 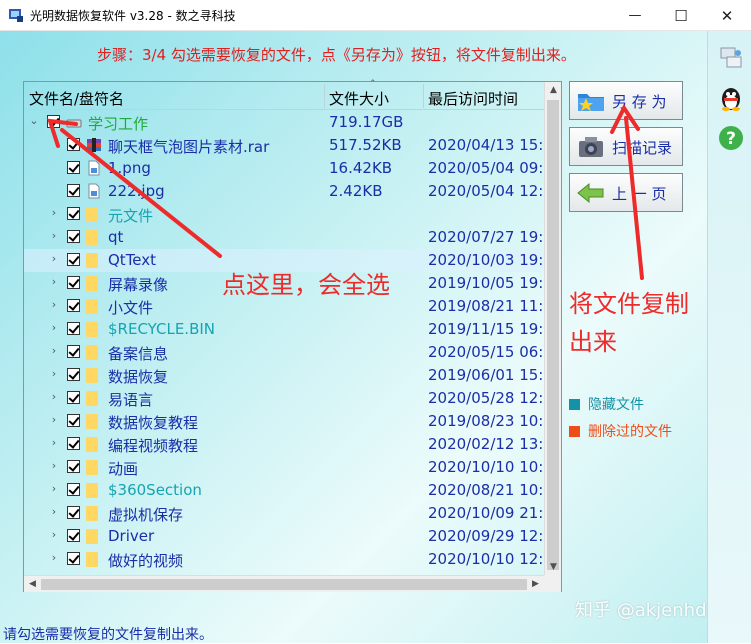 I want to click on side-toolbar: ?, so click(x=729, y=337).